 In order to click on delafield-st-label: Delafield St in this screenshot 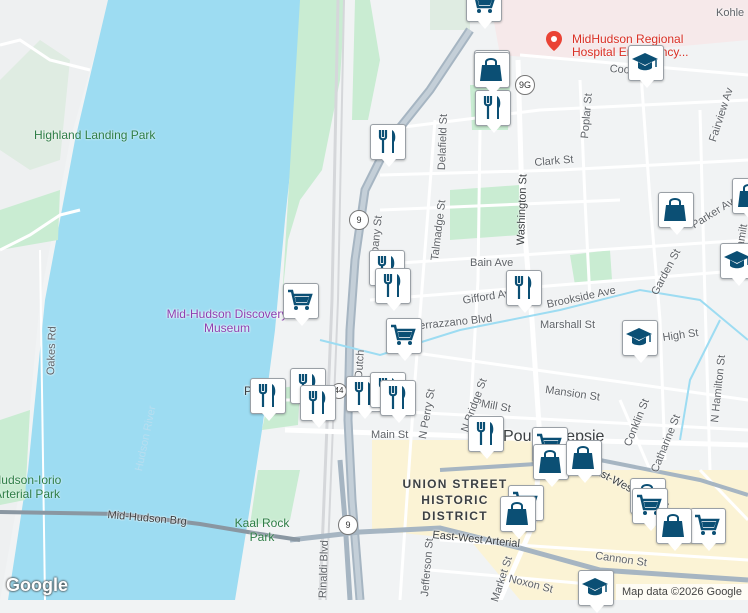, I will do `click(443, 142)`.